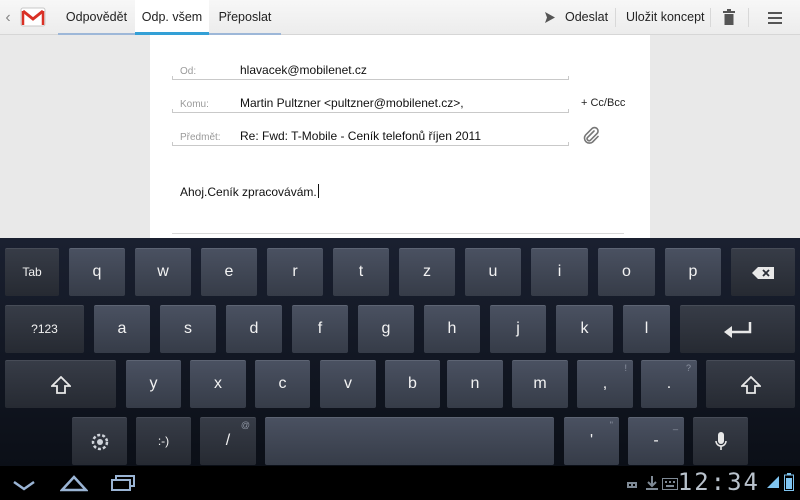  I want to click on key-p: p, so click(693, 272).